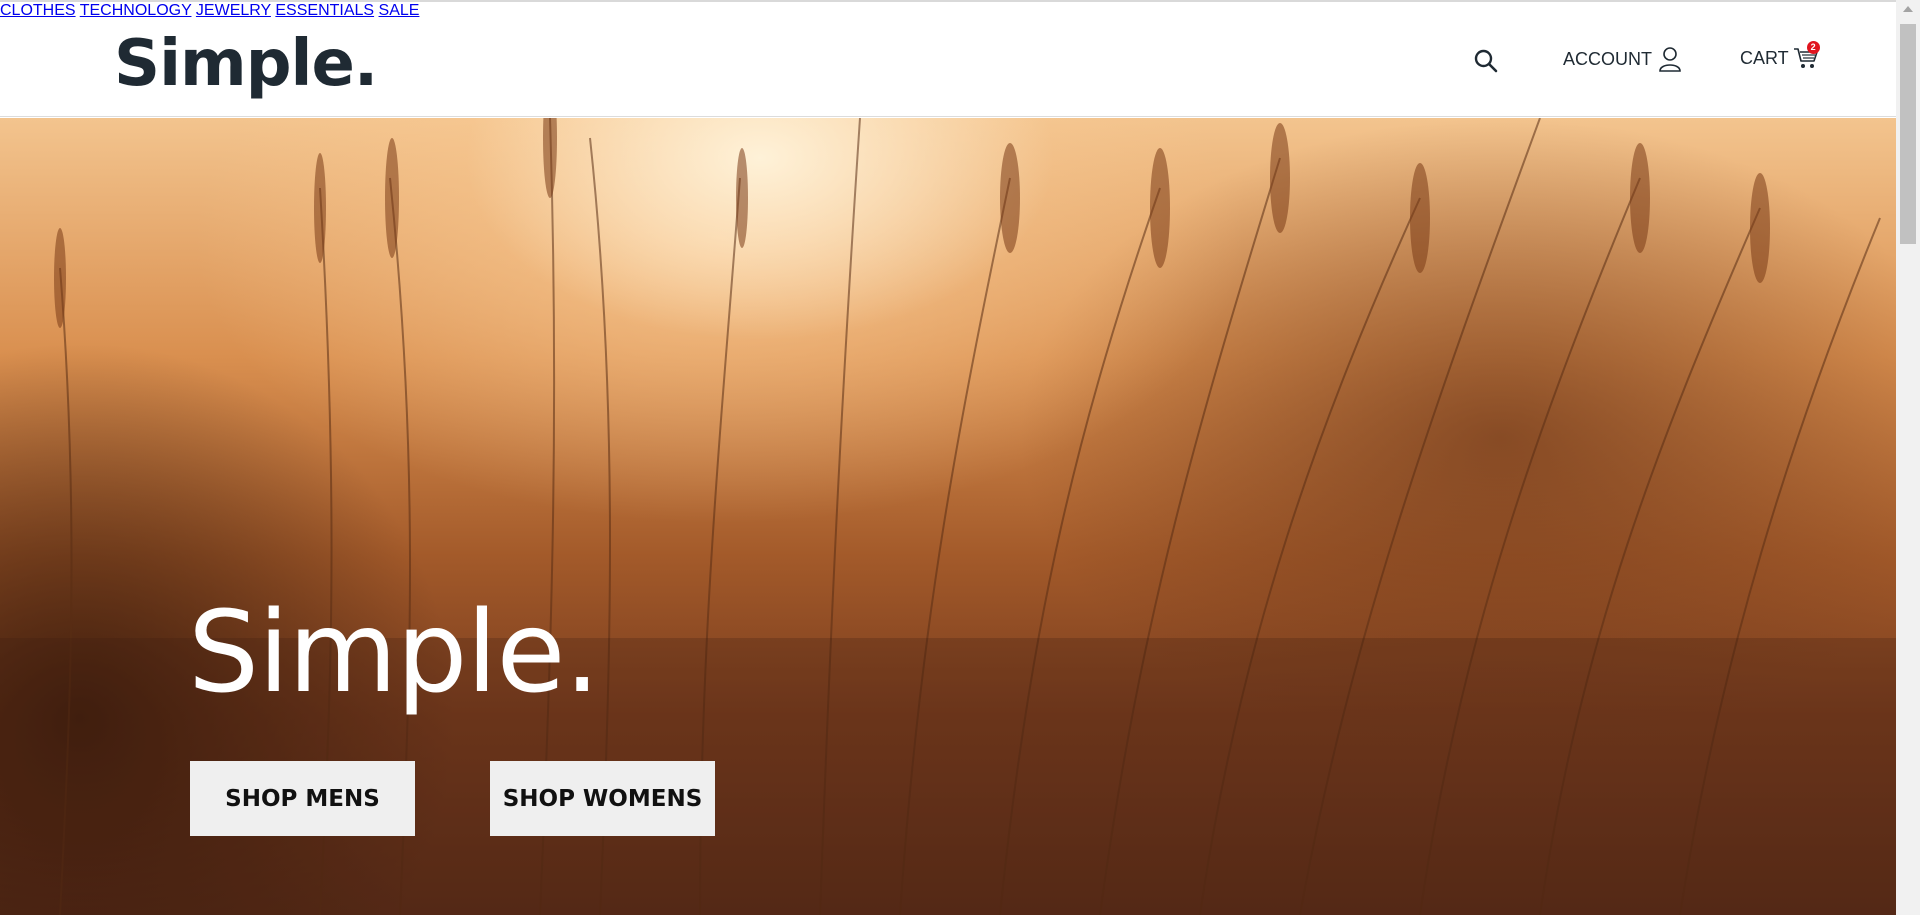 This screenshot has width=1920, height=915. Describe the element at coordinates (1764, 57) in the screenshot. I see `cart-label: CART` at that location.